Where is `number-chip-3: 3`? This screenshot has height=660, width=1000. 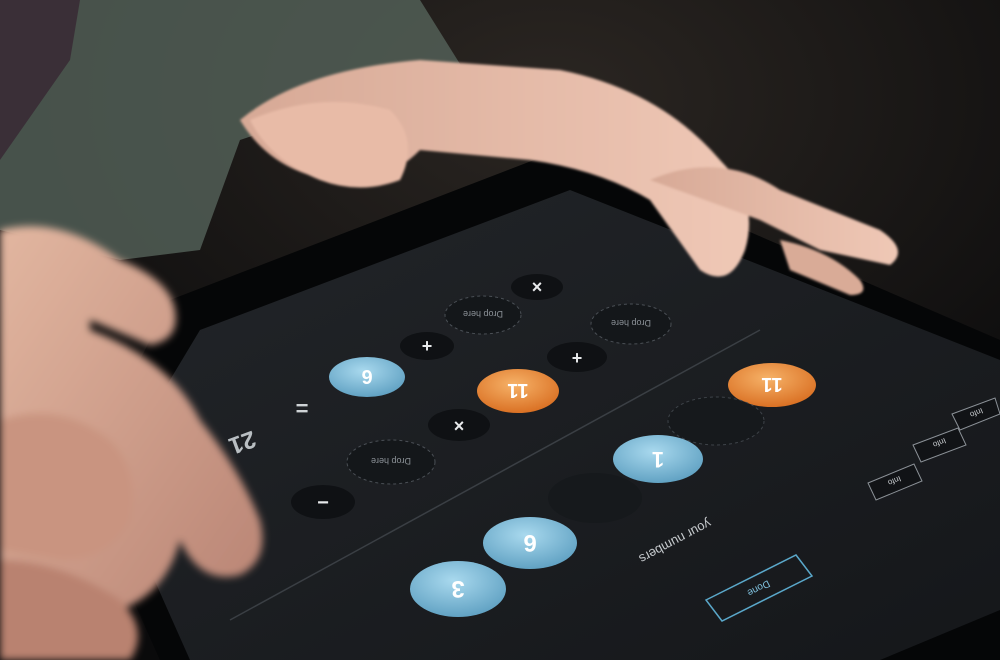 number-chip-3: 3 is located at coordinates (458, 589).